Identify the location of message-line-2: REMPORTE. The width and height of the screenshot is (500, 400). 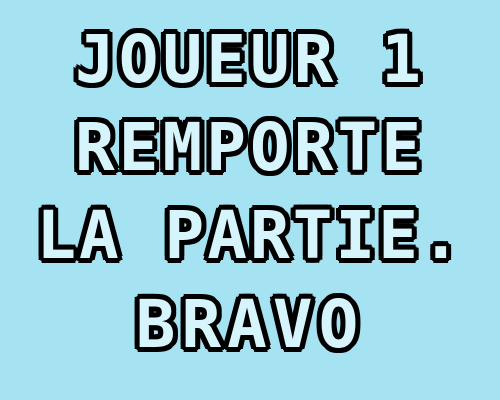
(249, 147).